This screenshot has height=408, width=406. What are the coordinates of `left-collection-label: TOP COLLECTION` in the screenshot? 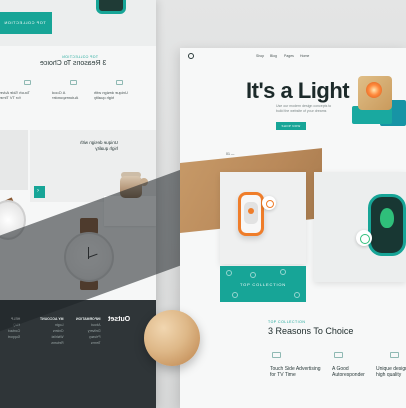 It's located at (25, 22).